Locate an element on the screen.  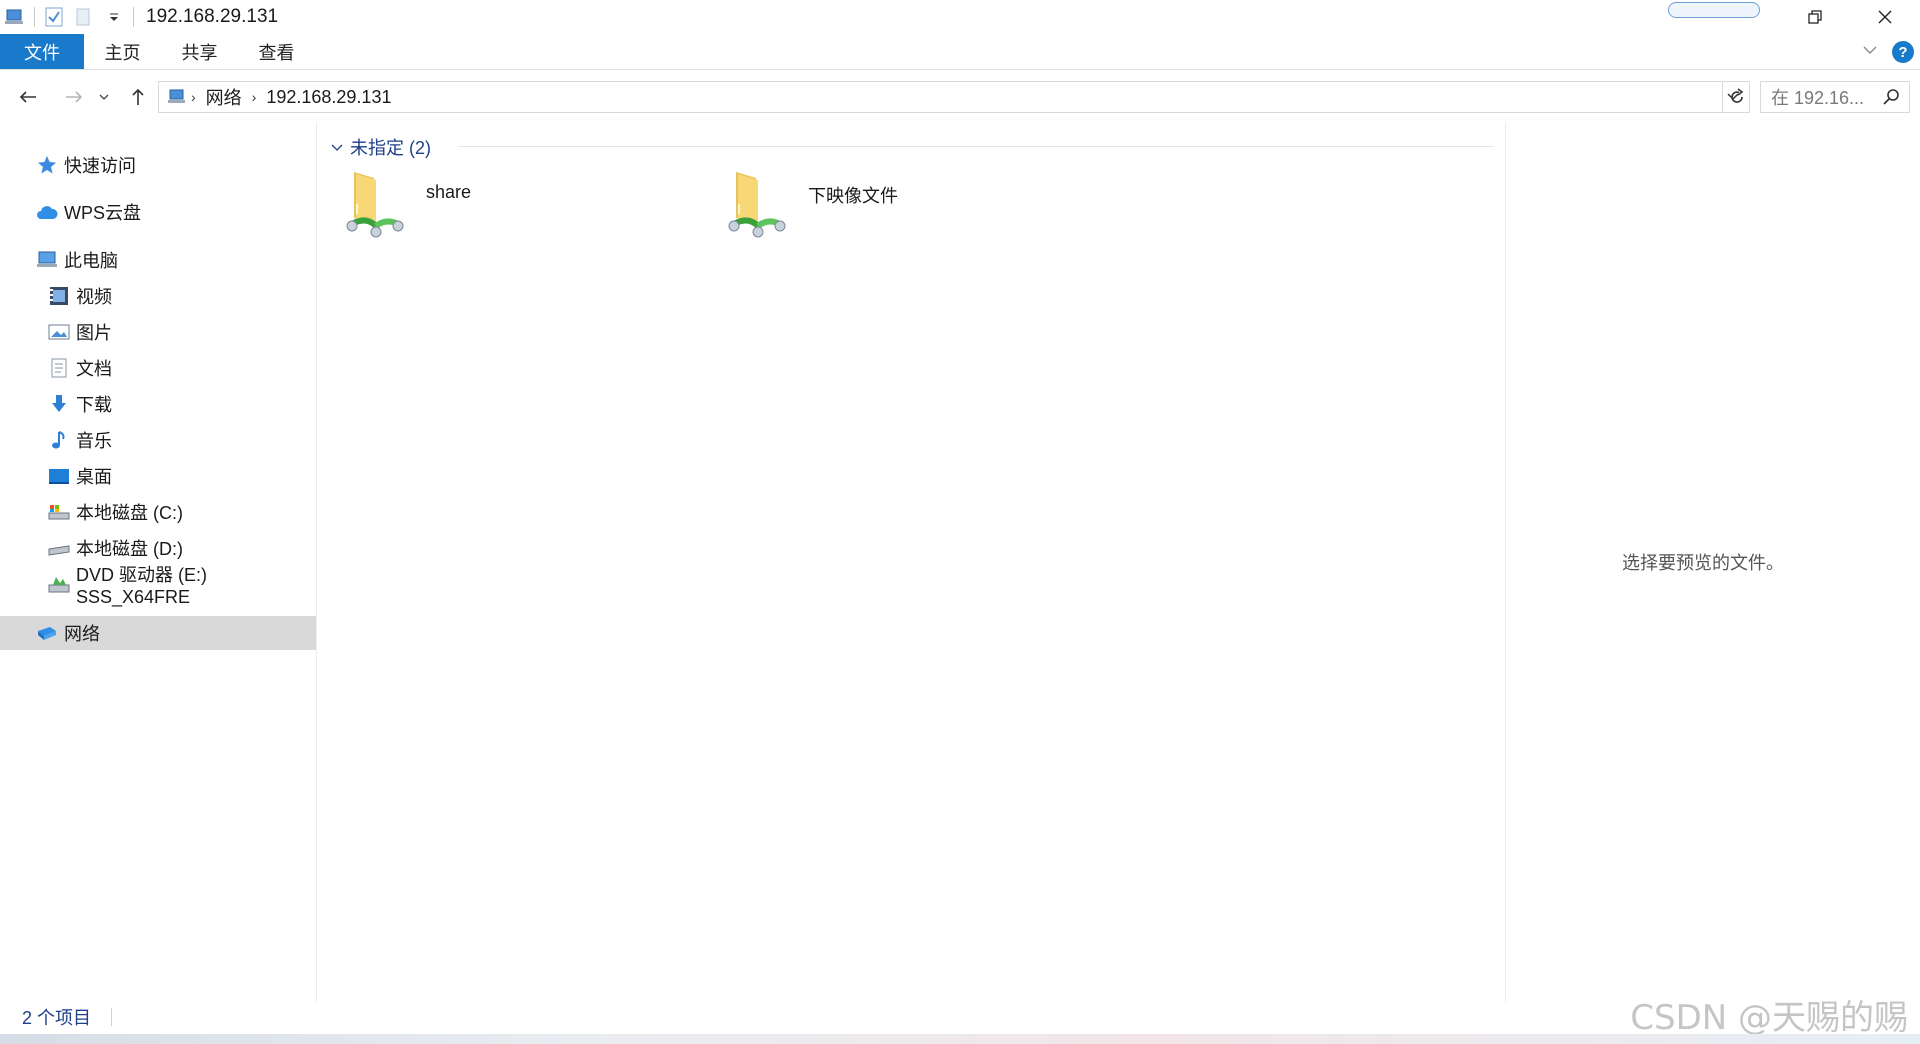
star-icon is located at coordinates (47, 165).